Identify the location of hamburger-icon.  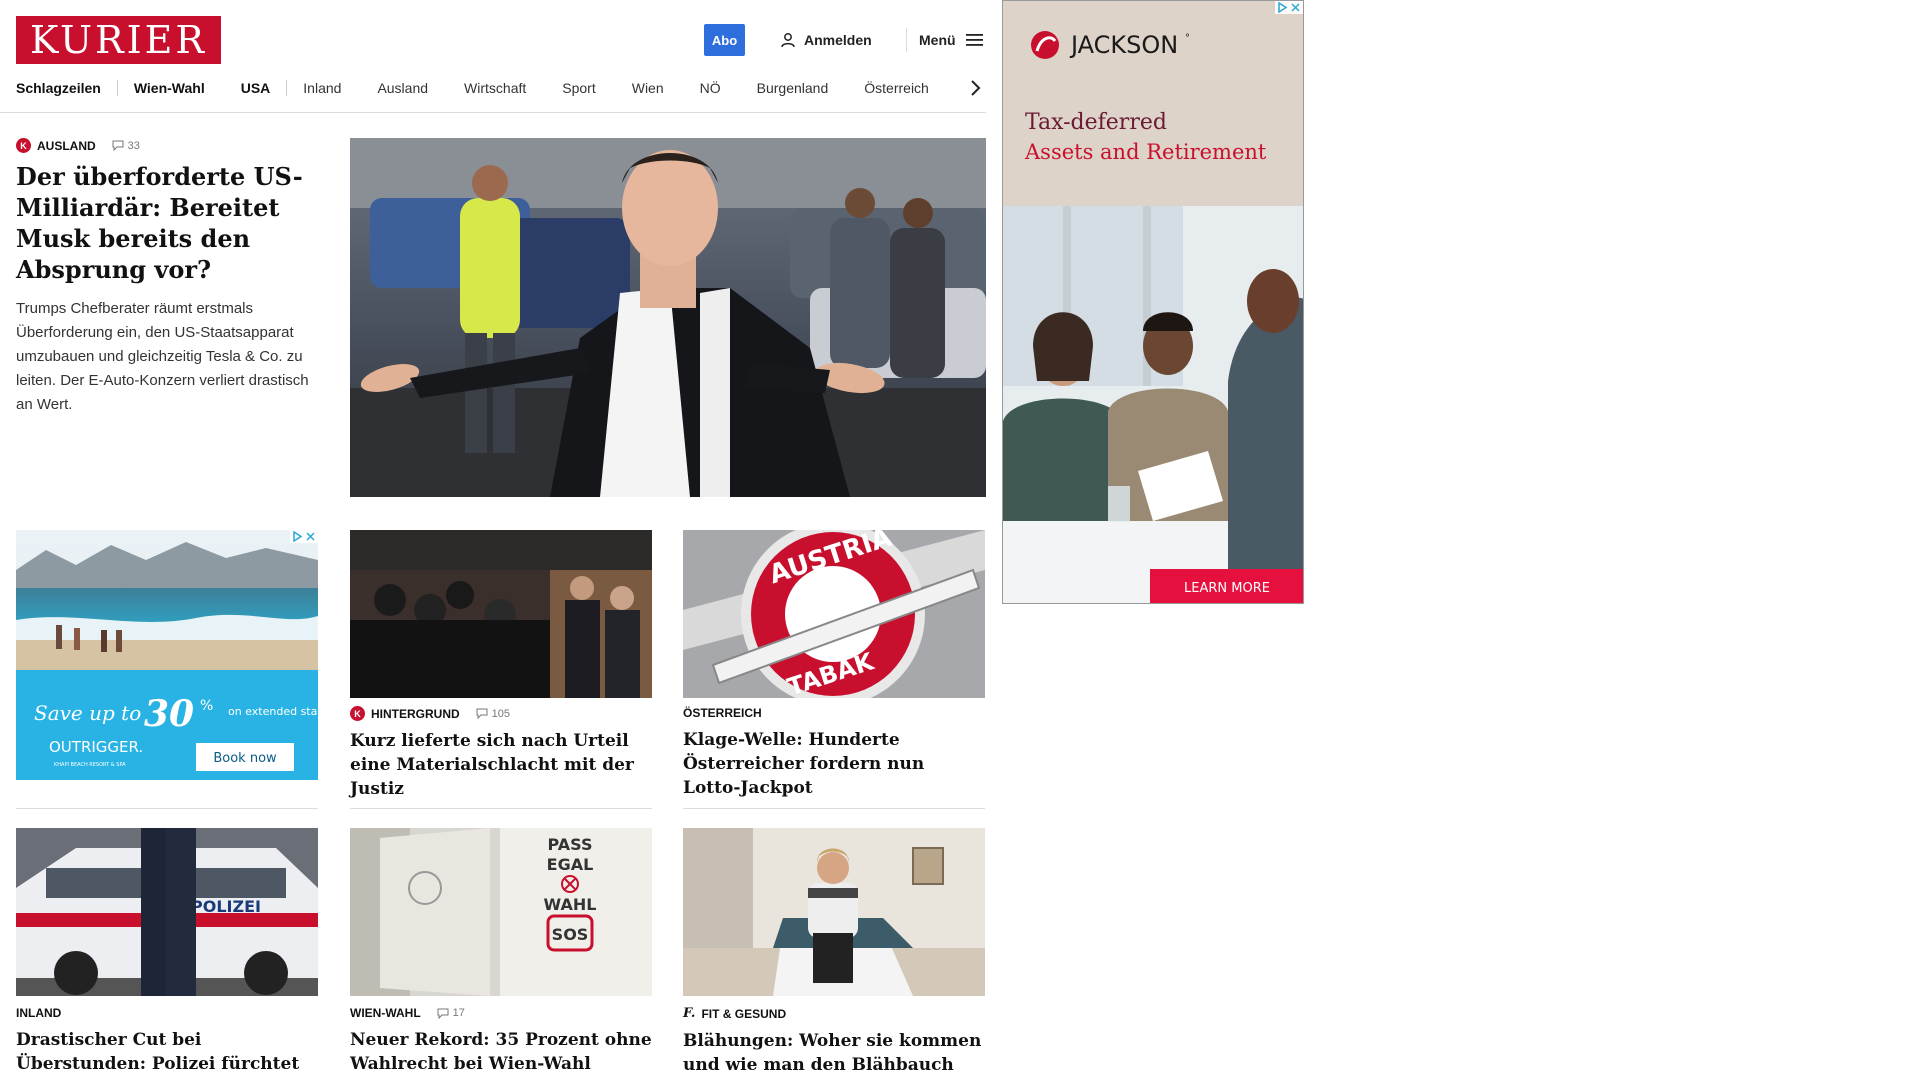
(974, 40).